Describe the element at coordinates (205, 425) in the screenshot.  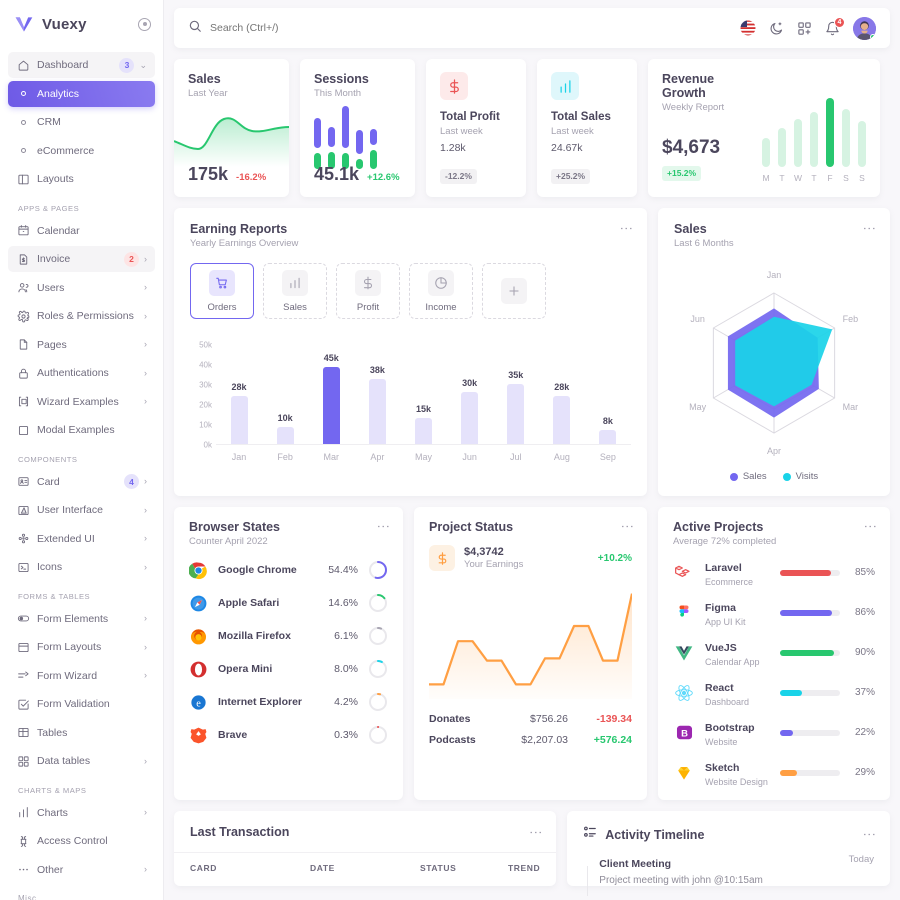
I see `y-tick-label: 10k` at that location.